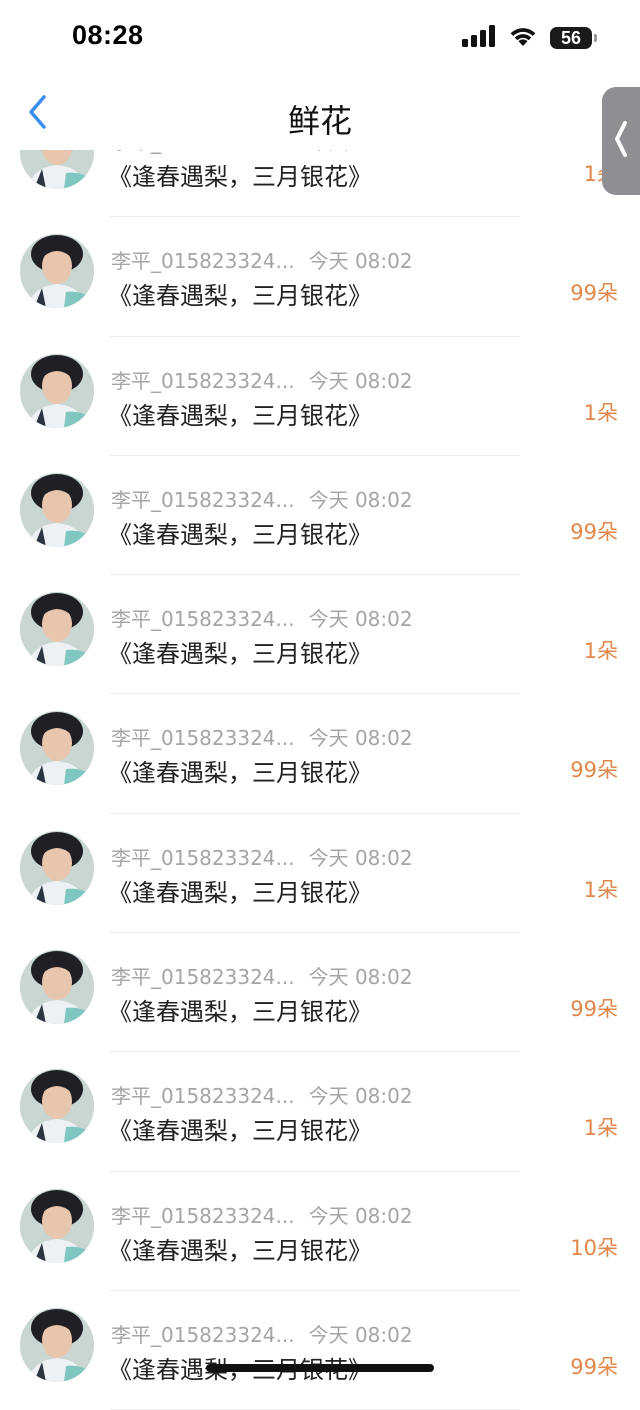 The height and width of the screenshot is (1410, 640). What do you see at coordinates (320, 1231) in the screenshot?
I see `list-item: 李平_015823324... 今天 08:02 《逢春遇梨，三月银花》 10朵` at bounding box center [320, 1231].